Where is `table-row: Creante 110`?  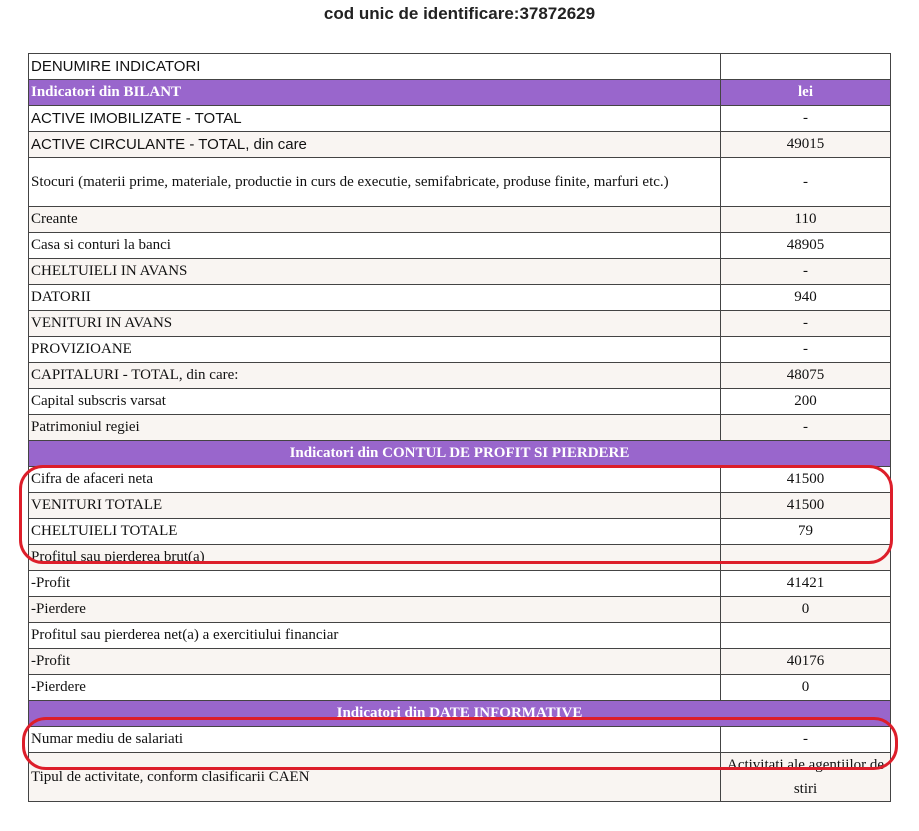 table-row: Creante 110 is located at coordinates (459, 219).